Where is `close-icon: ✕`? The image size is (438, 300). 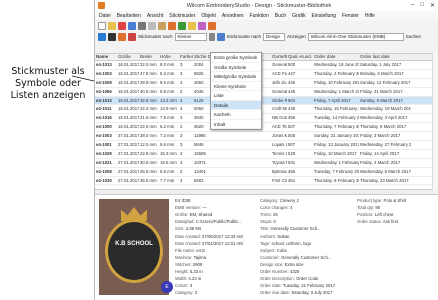
close-icon: ✕ is located at coordinates (432, 5).